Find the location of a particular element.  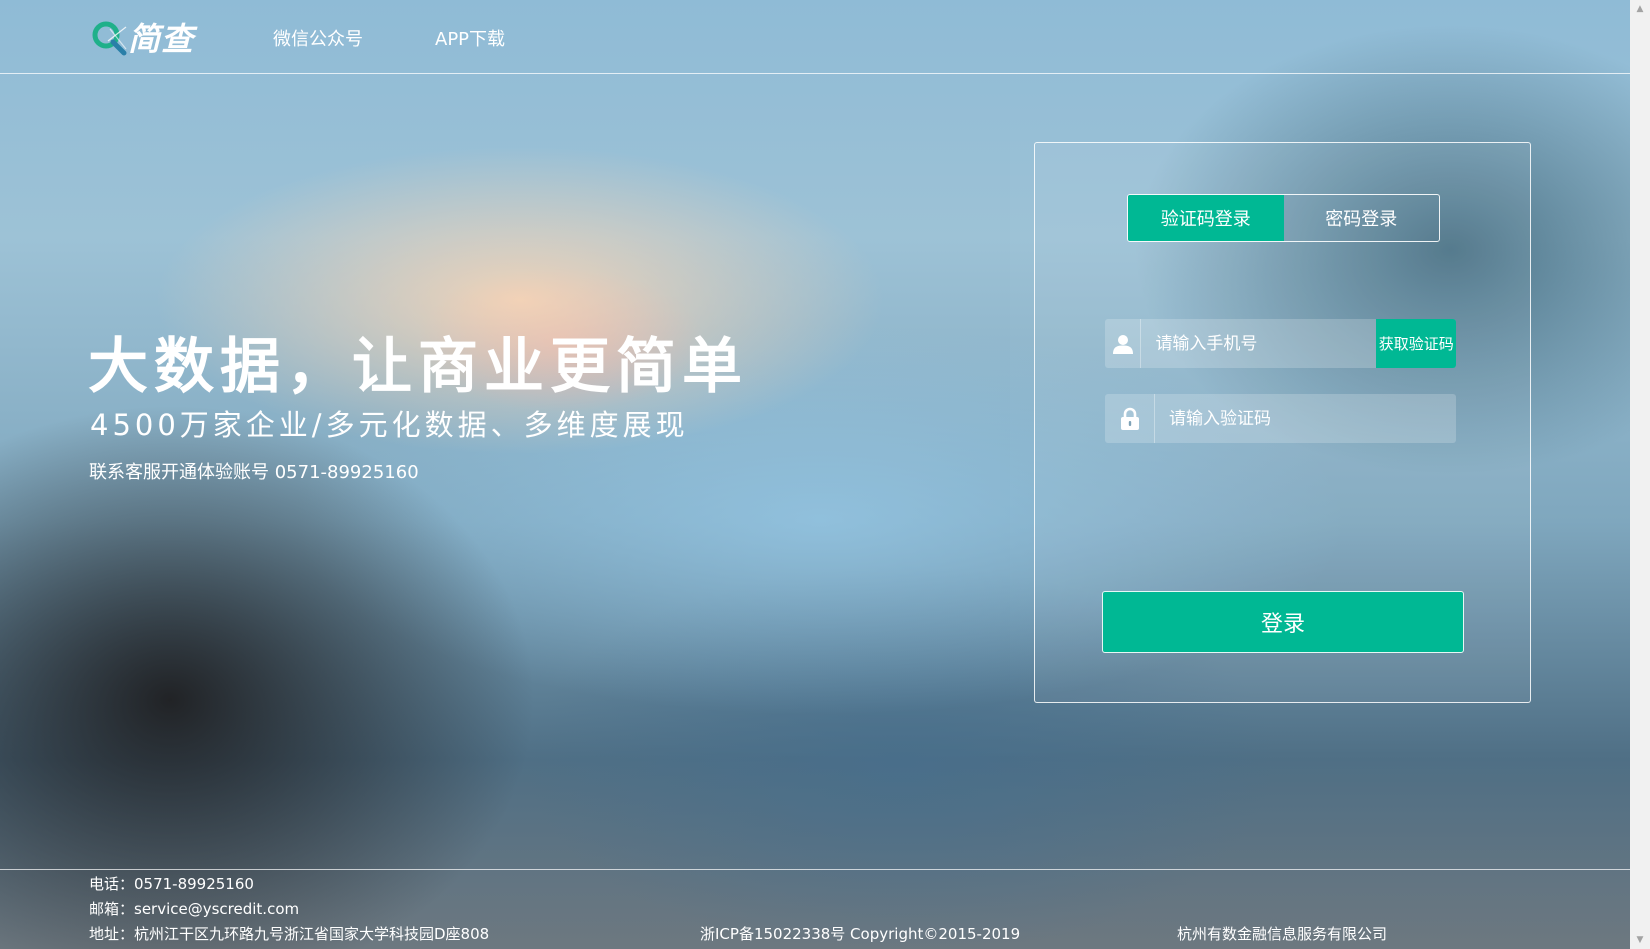

user-icon is located at coordinates (1123, 343).